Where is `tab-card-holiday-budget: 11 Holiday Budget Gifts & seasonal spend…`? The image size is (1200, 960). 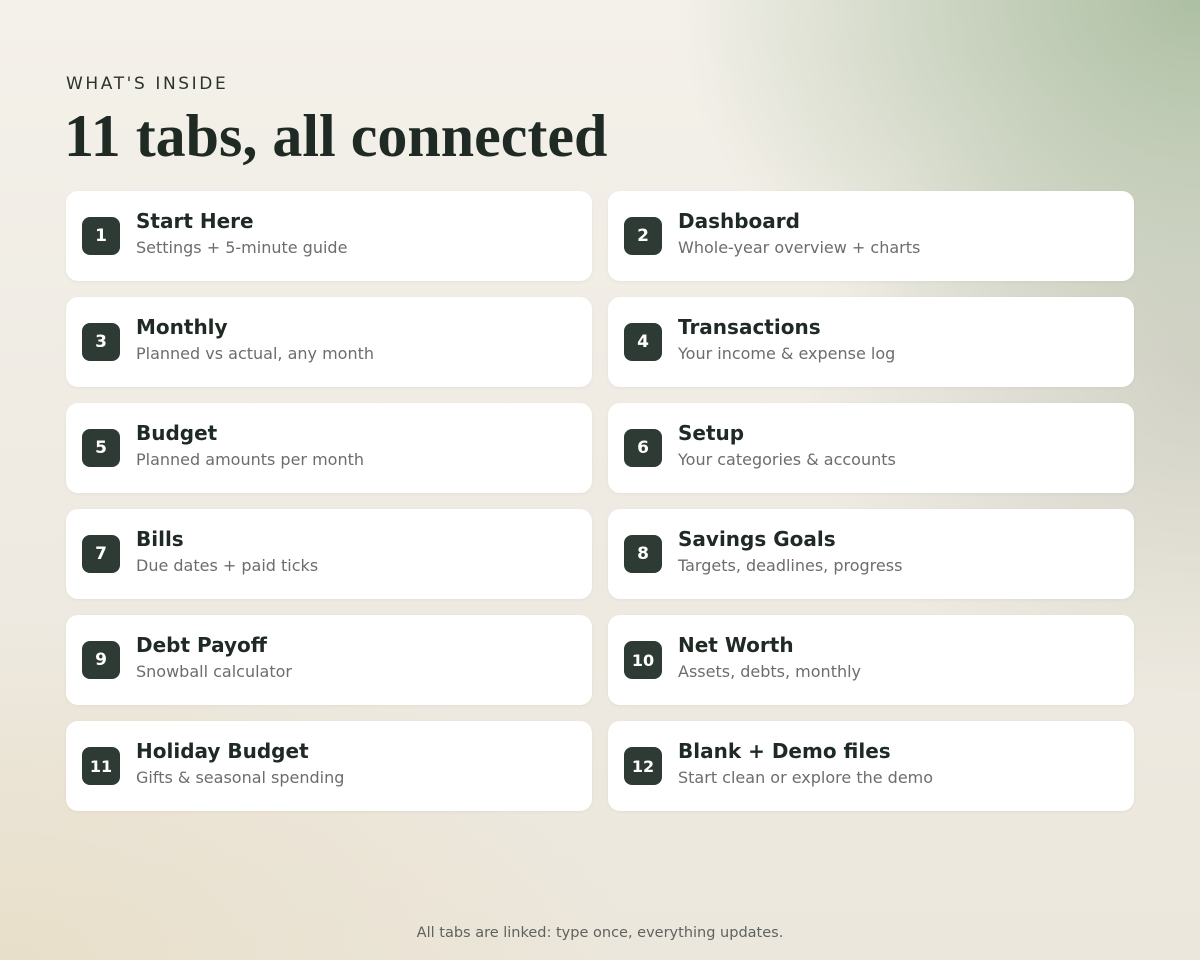
tab-card-holiday-budget: 11 Holiday Budget Gifts & seasonal spend… is located at coordinates (329, 766).